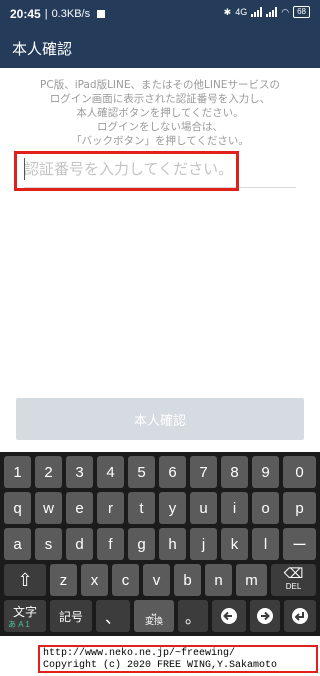 The image size is (320, 676). I want to click on key-8: 8, so click(234, 472).